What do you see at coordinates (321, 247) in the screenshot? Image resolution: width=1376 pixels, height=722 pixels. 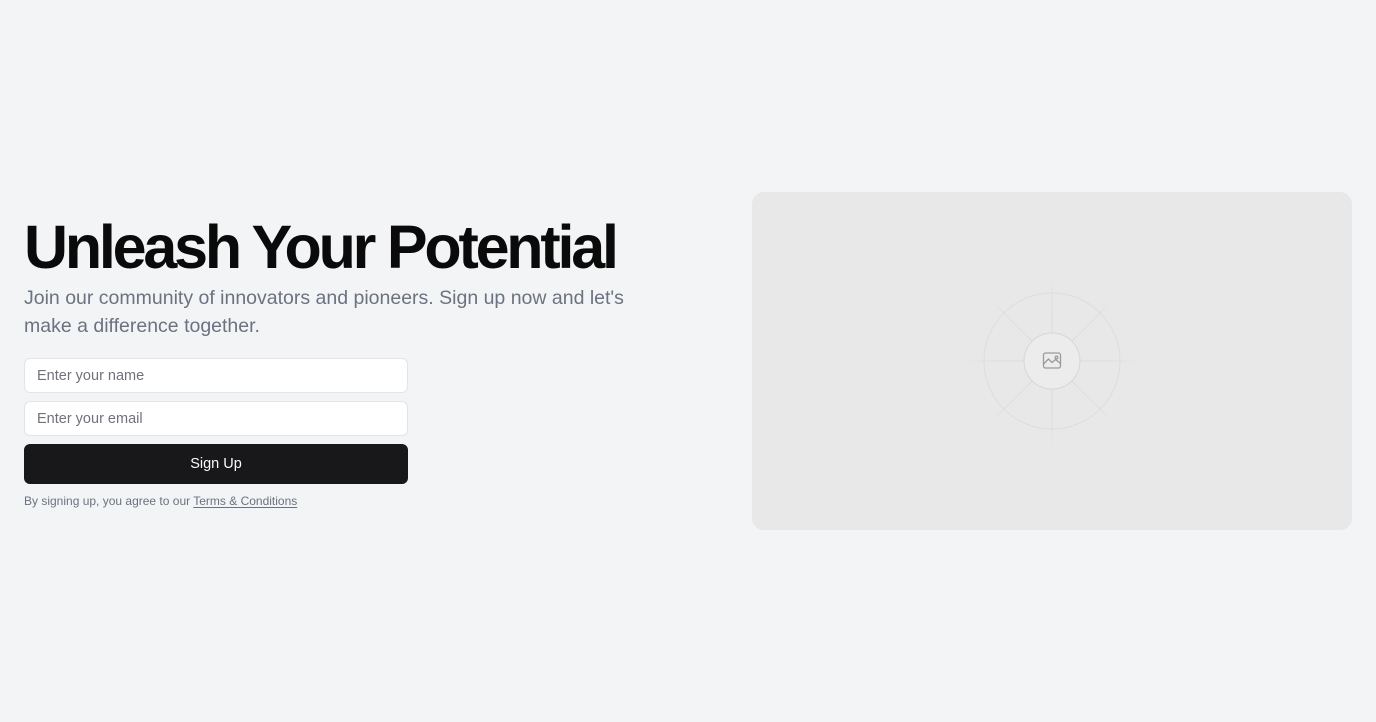 I see `hero-title: Unleash Your Potential` at bounding box center [321, 247].